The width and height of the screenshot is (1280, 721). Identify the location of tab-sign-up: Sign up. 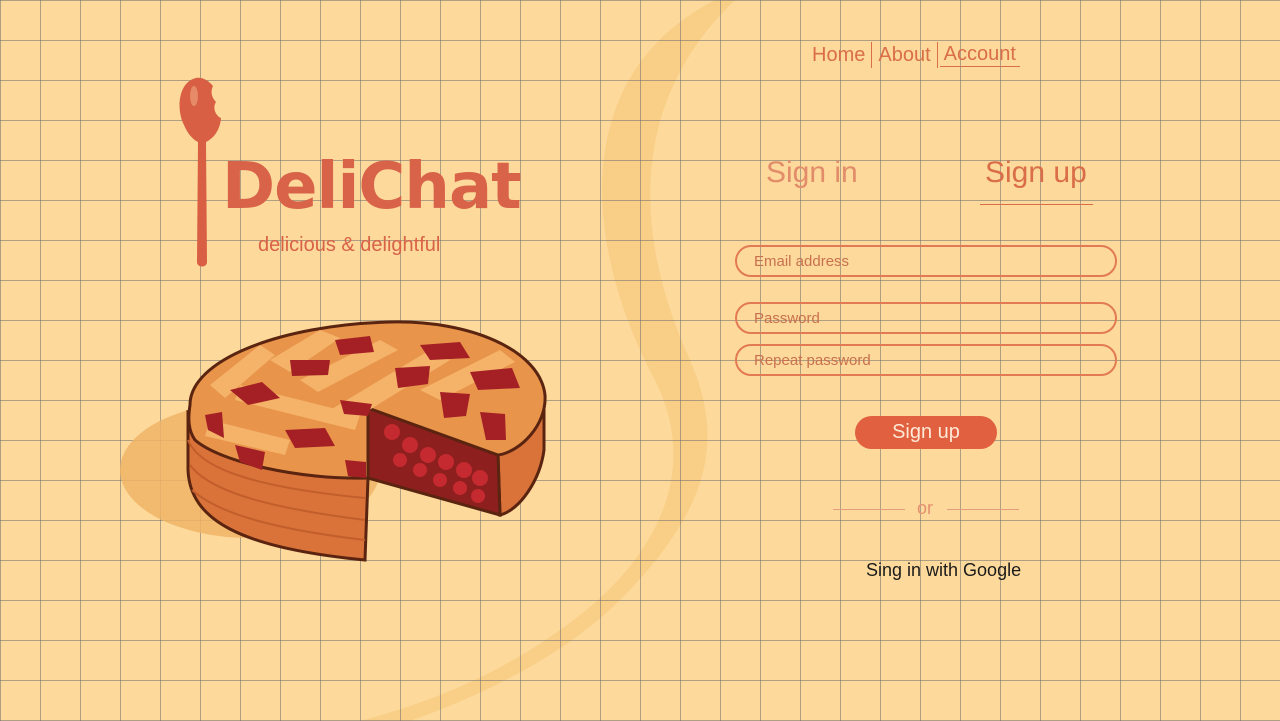
(1036, 173).